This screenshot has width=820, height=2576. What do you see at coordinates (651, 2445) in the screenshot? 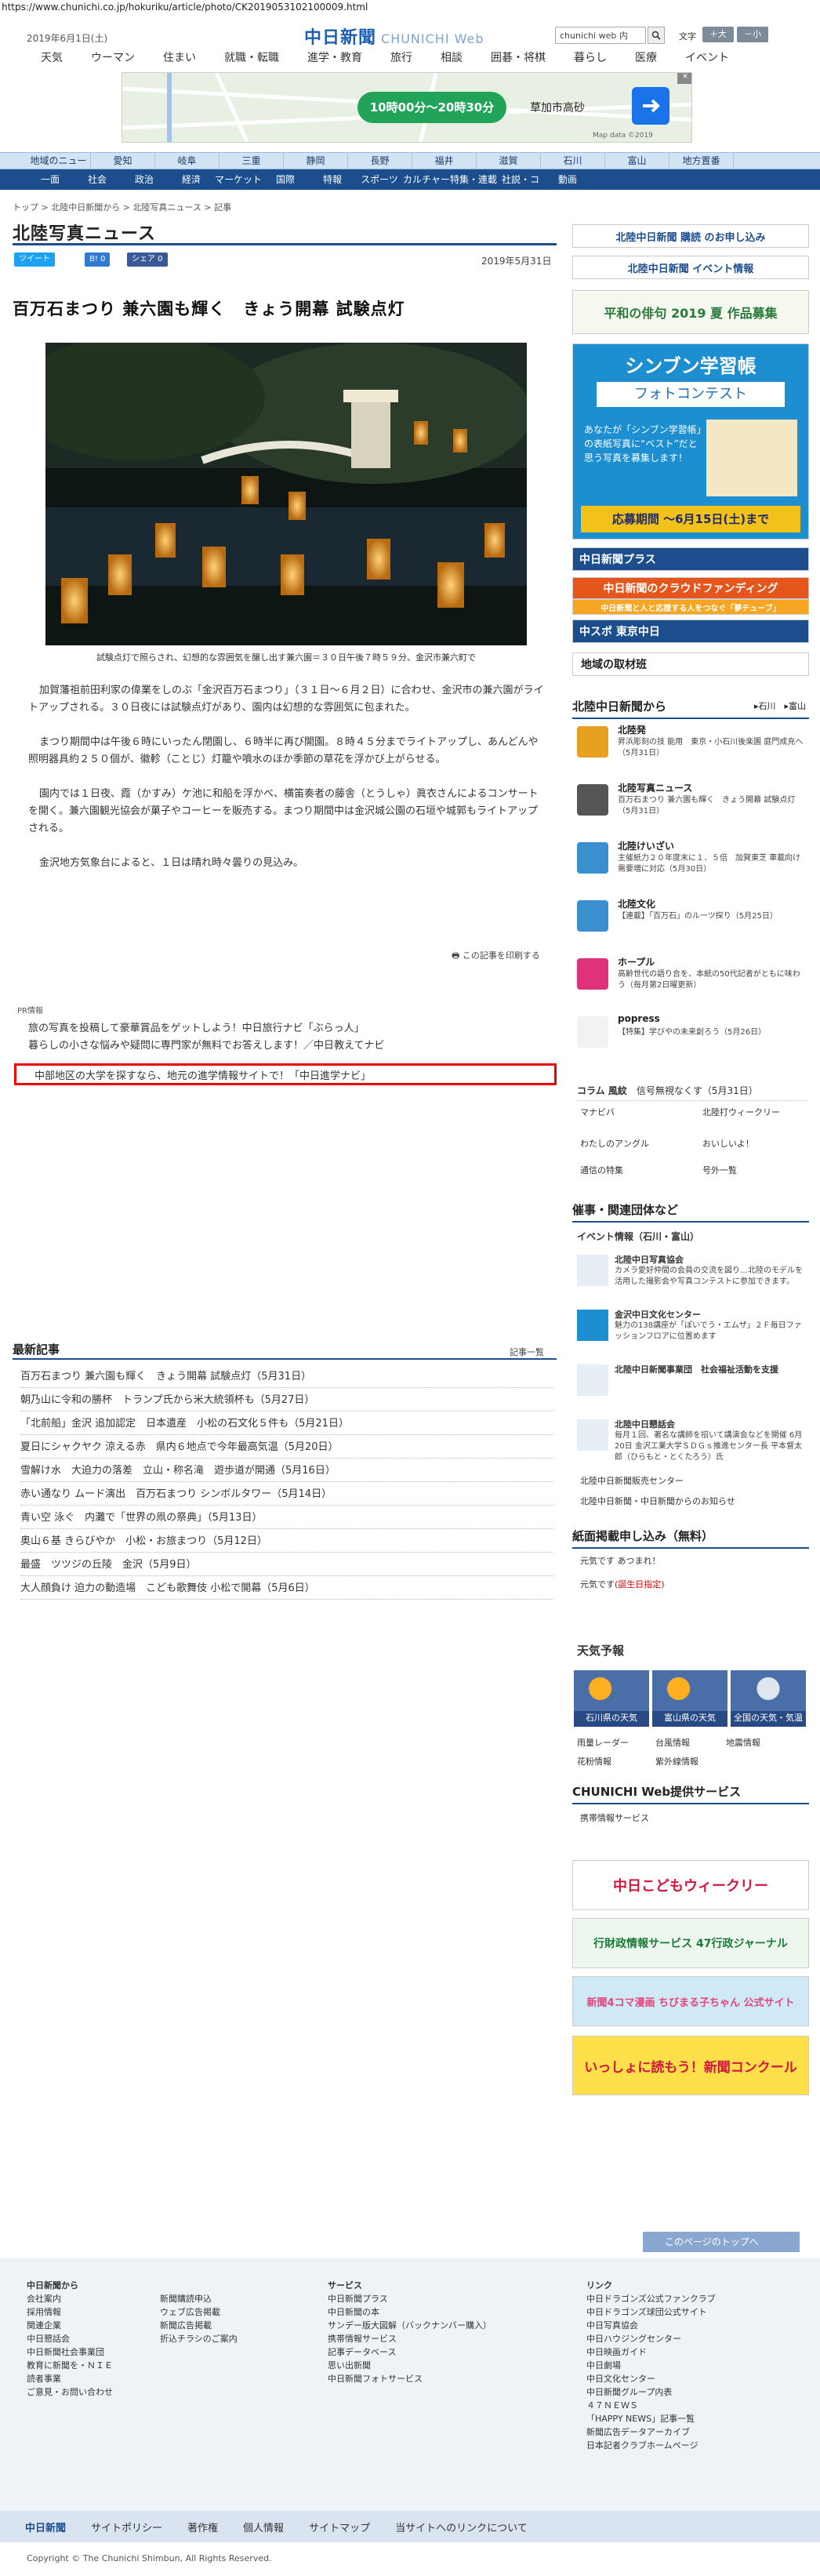
I see `footer-link: 日本記者クラブホームページ` at bounding box center [651, 2445].